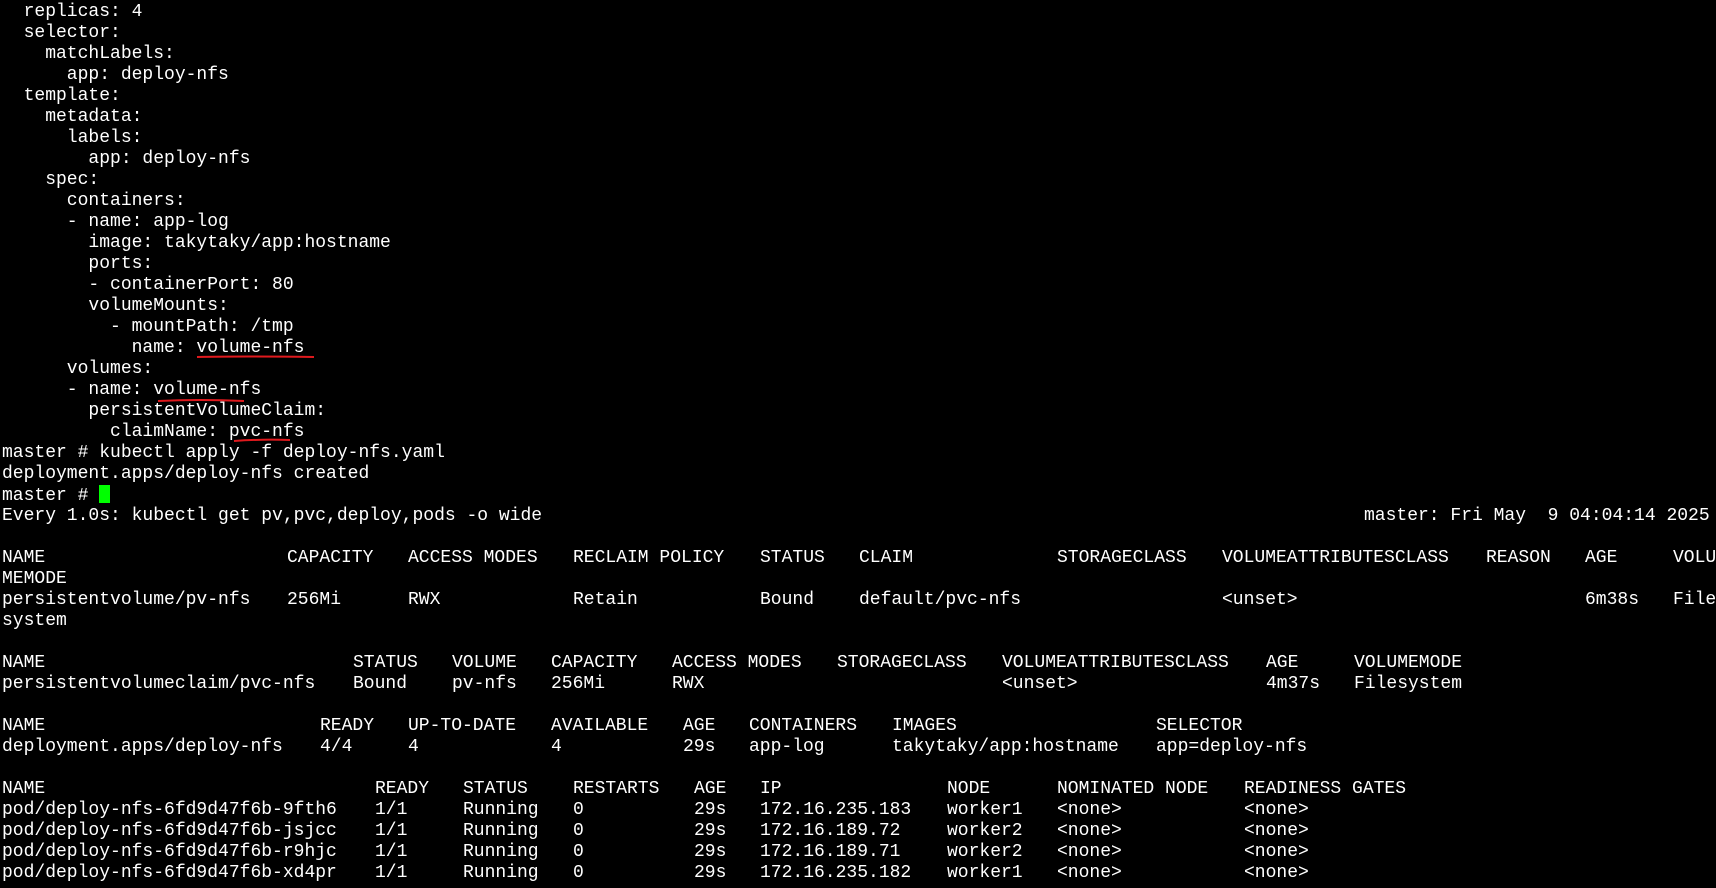 This screenshot has height=888, width=1716. I want to click on yaml-line: claimName: pvc-nfs, so click(153, 432).